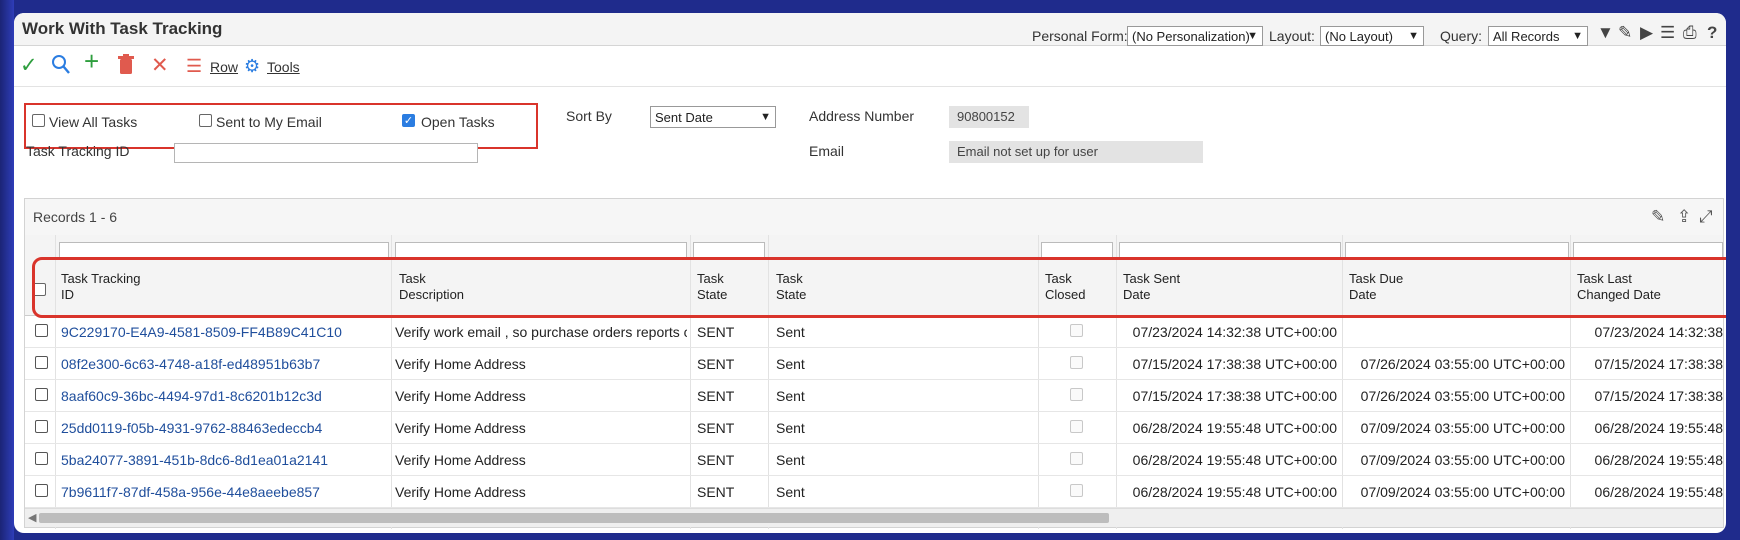 This screenshot has width=1740, height=540. I want to click on address-number-value: 90800152, so click(989, 117).